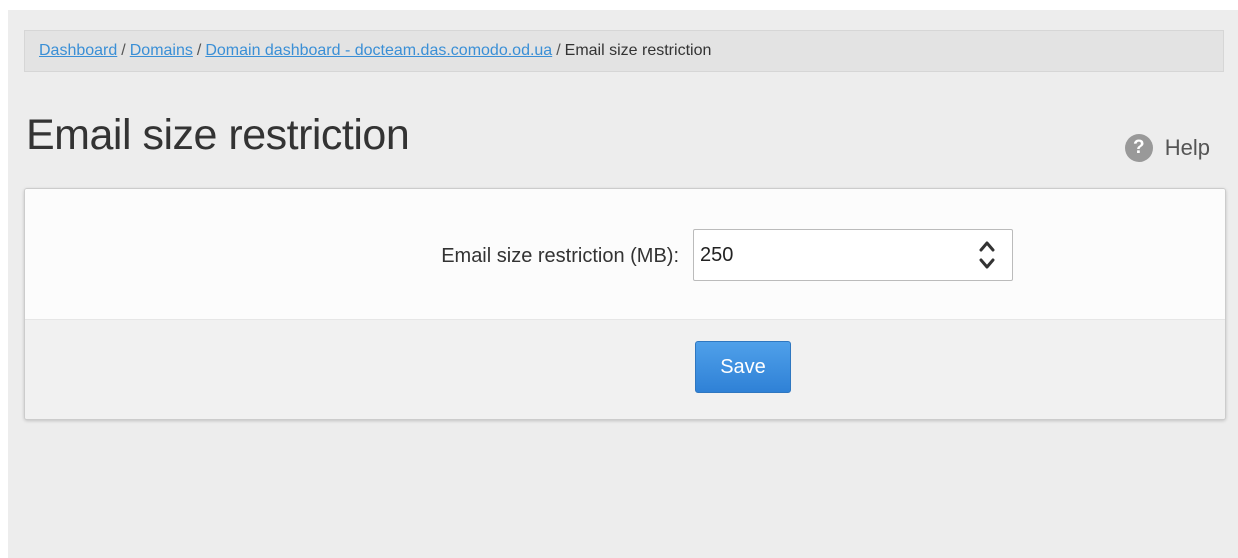  I want to click on email-size-stepper, so click(853, 255).